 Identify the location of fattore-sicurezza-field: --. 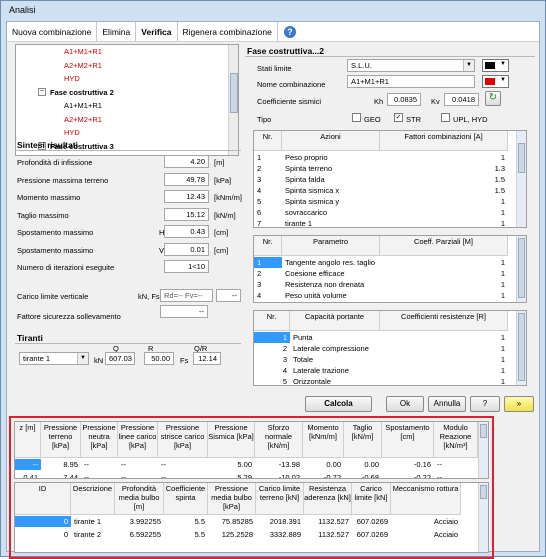
(184, 311).